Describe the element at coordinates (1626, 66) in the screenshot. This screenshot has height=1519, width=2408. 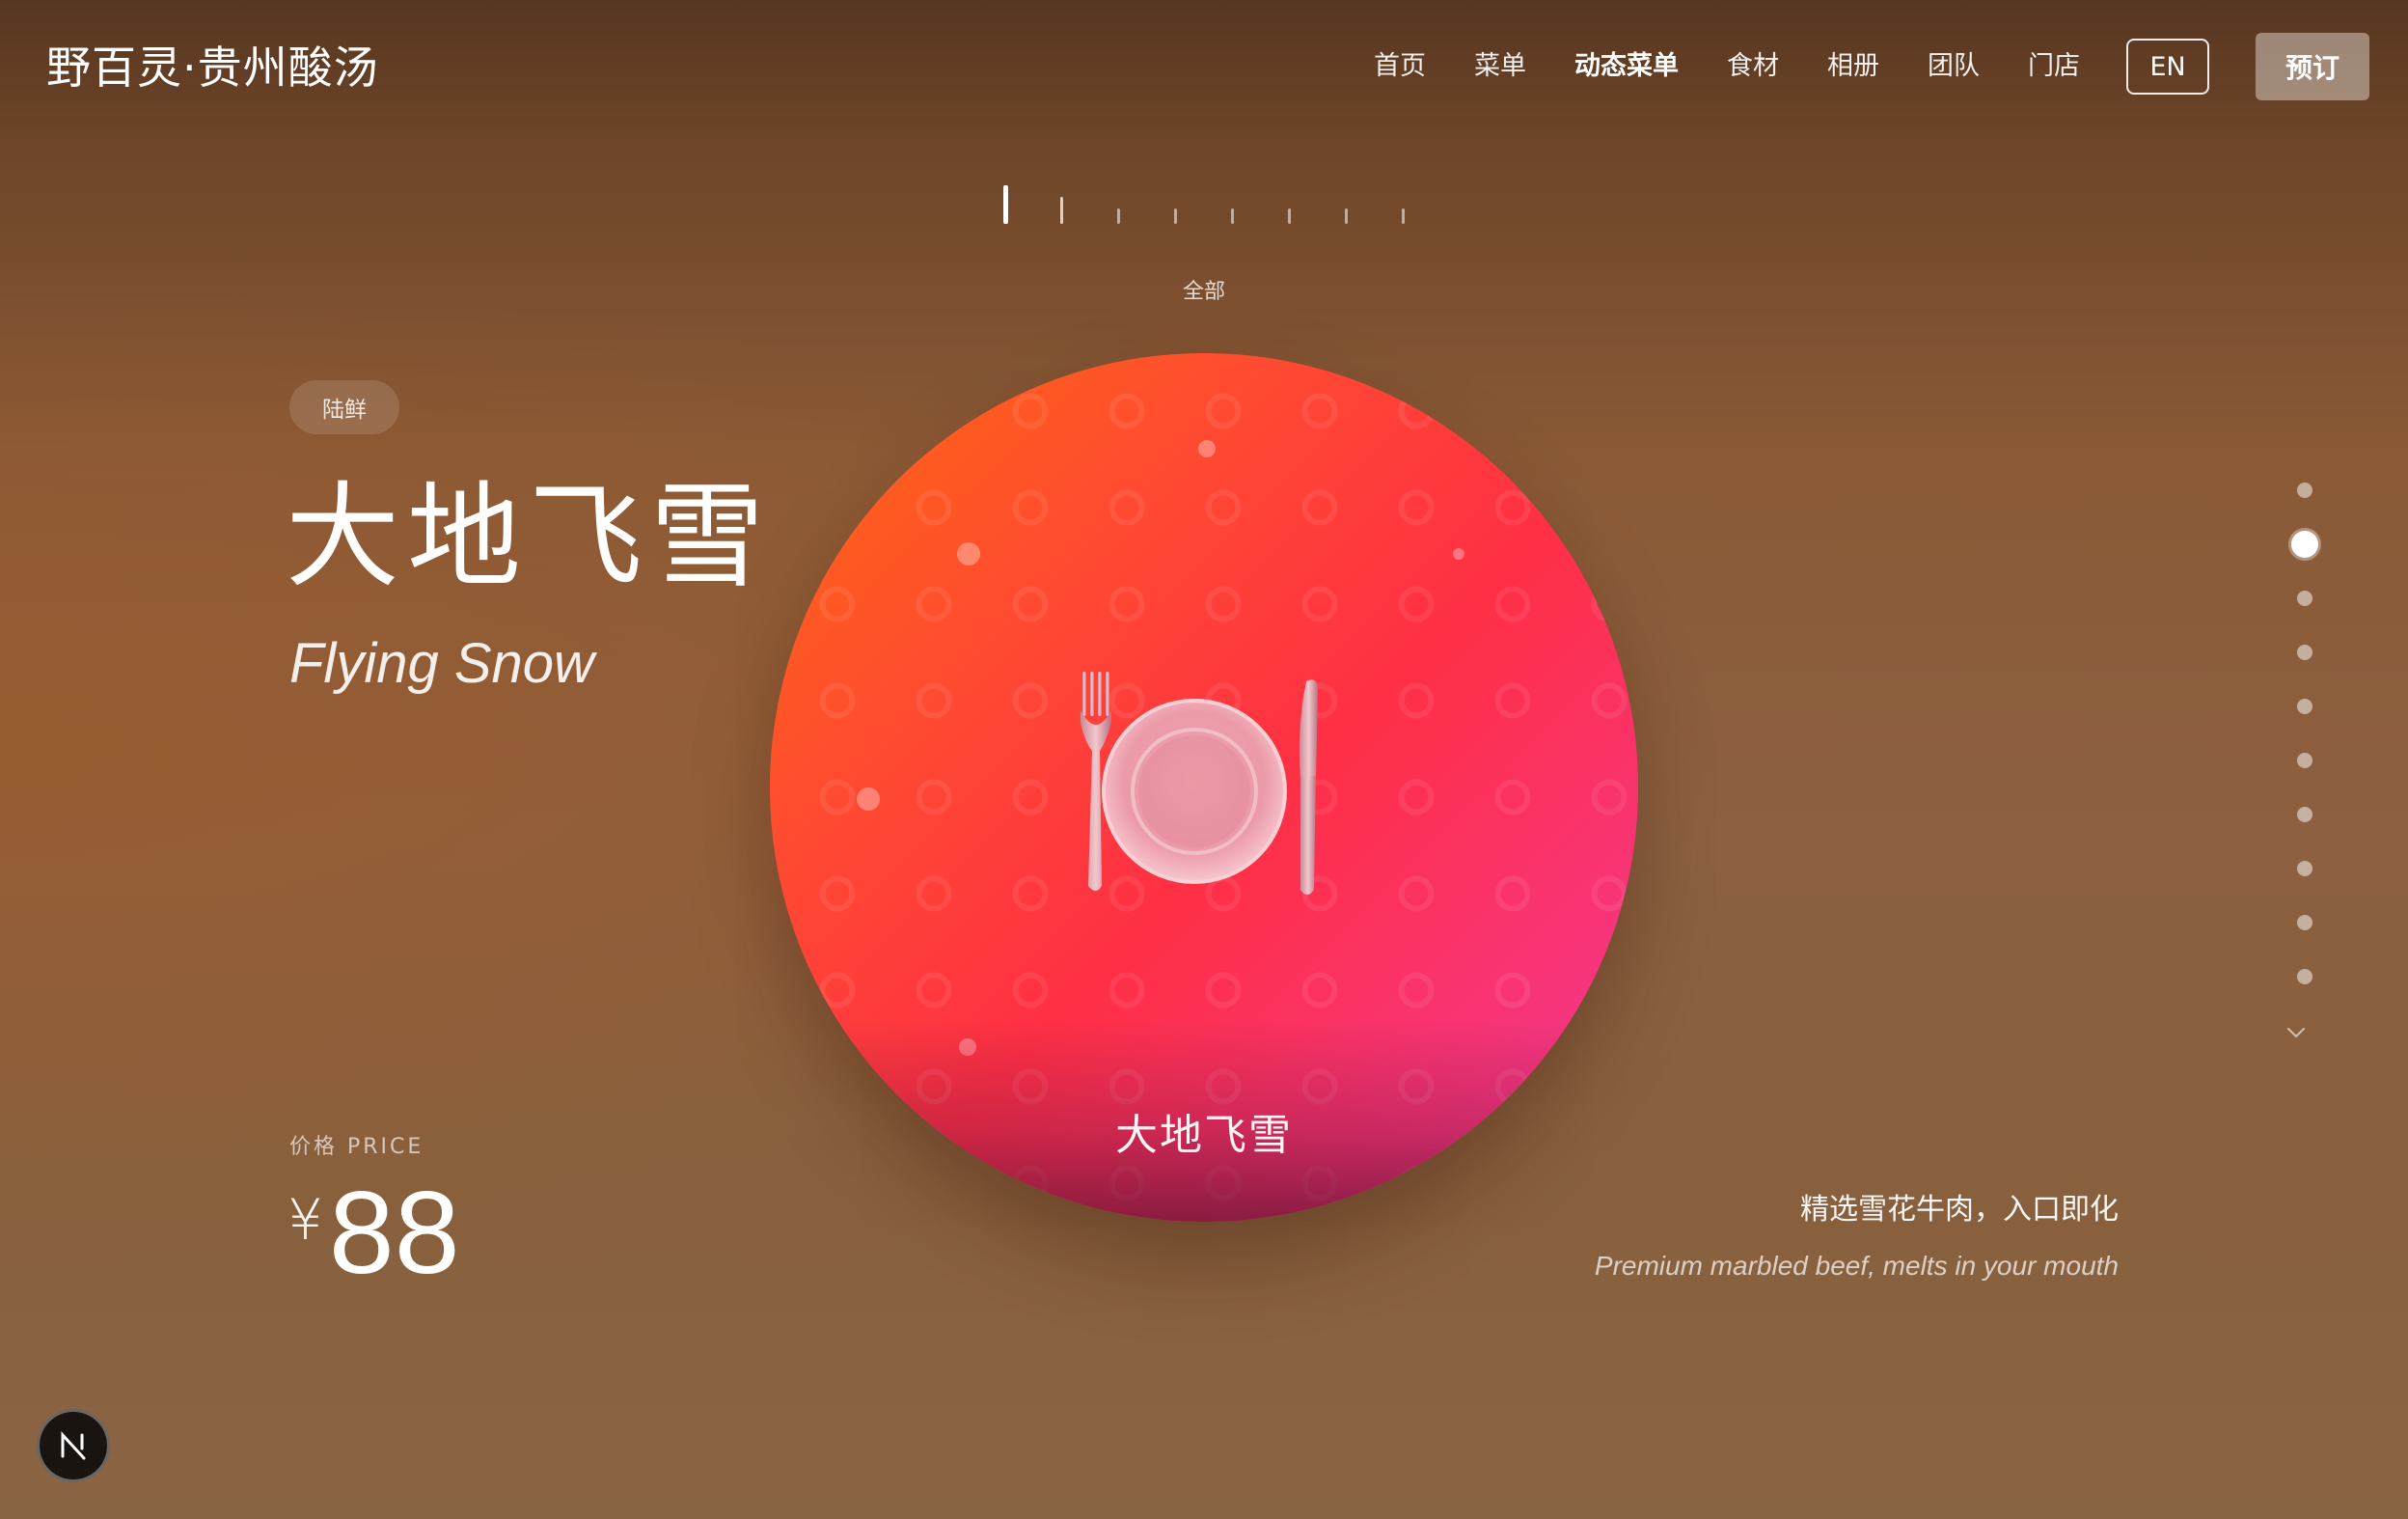
I see `nav-dynamic-menu: 动态菜单` at that location.